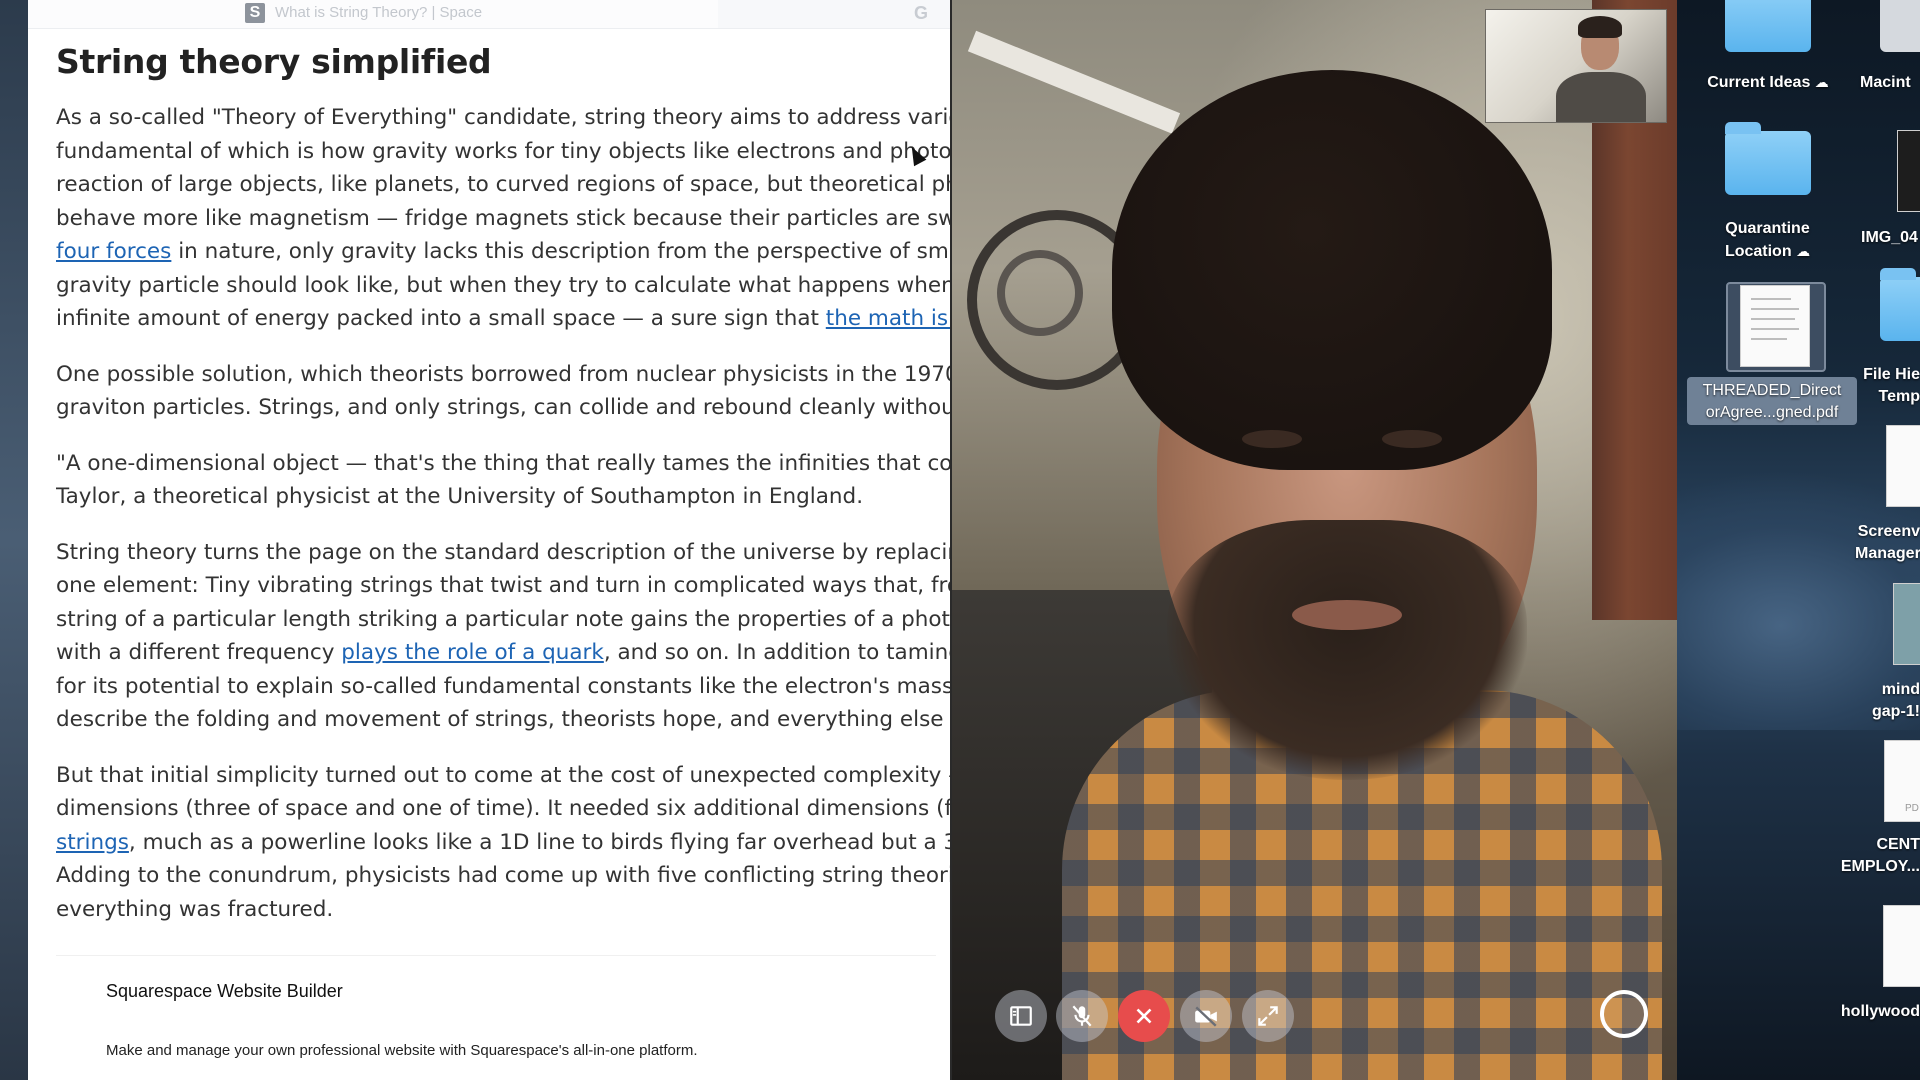 This screenshot has height=1080, width=1920. I want to click on tab-title: What is String Theory? | Space, so click(379, 12).